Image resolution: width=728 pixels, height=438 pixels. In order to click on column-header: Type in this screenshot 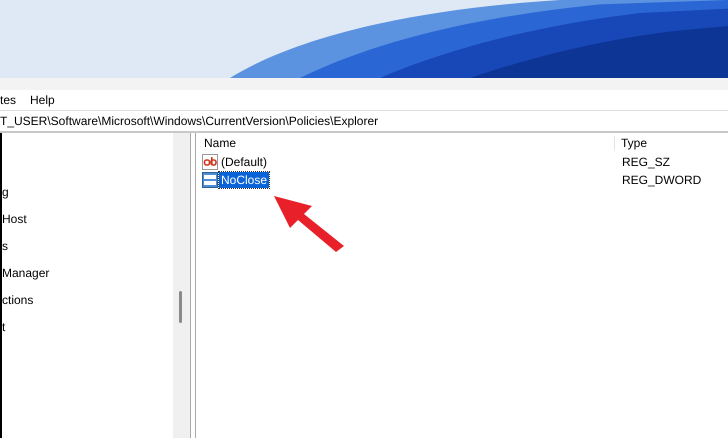, I will do `click(631, 143)`.